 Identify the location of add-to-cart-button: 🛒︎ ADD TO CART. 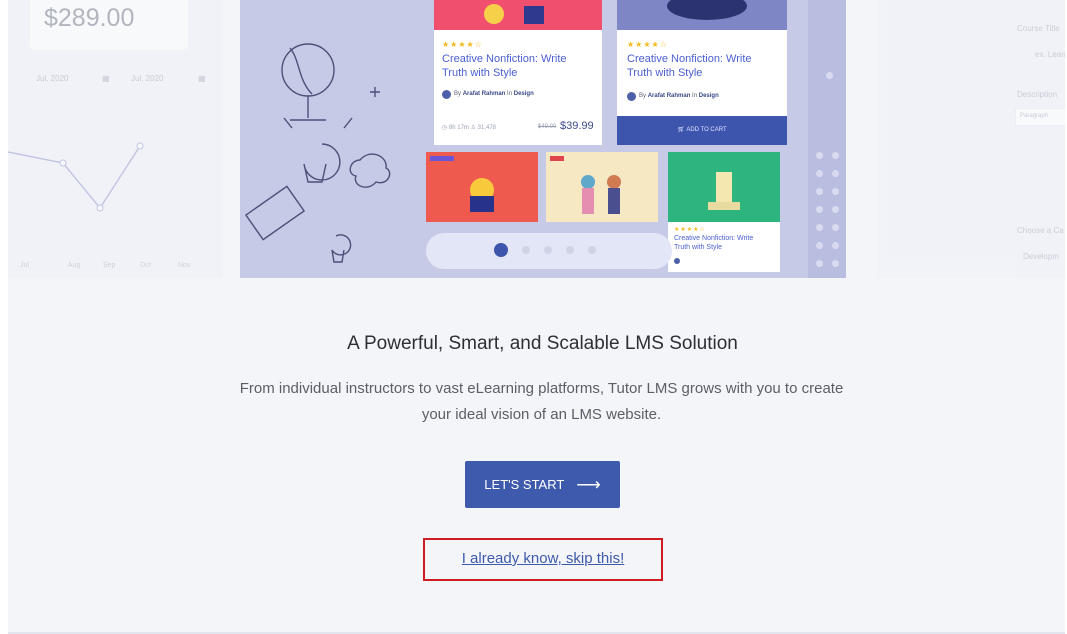
(702, 130).